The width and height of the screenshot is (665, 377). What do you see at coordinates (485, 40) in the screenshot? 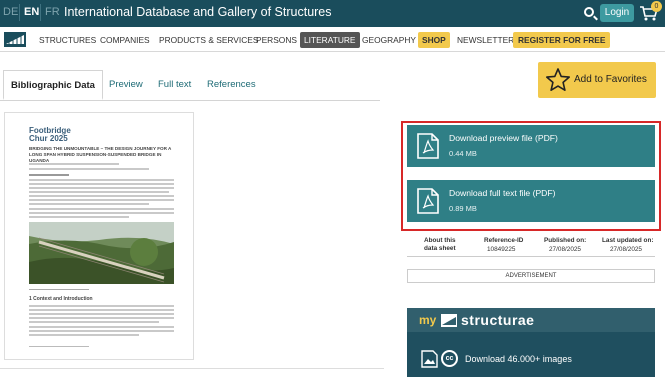
I see `nav-newsletter: NEWSLETTER` at bounding box center [485, 40].